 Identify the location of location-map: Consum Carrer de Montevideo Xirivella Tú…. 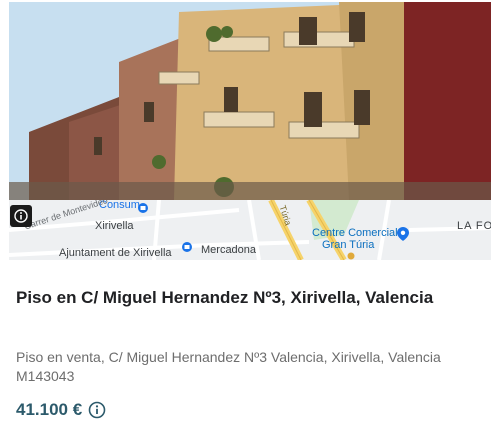
(250, 230).